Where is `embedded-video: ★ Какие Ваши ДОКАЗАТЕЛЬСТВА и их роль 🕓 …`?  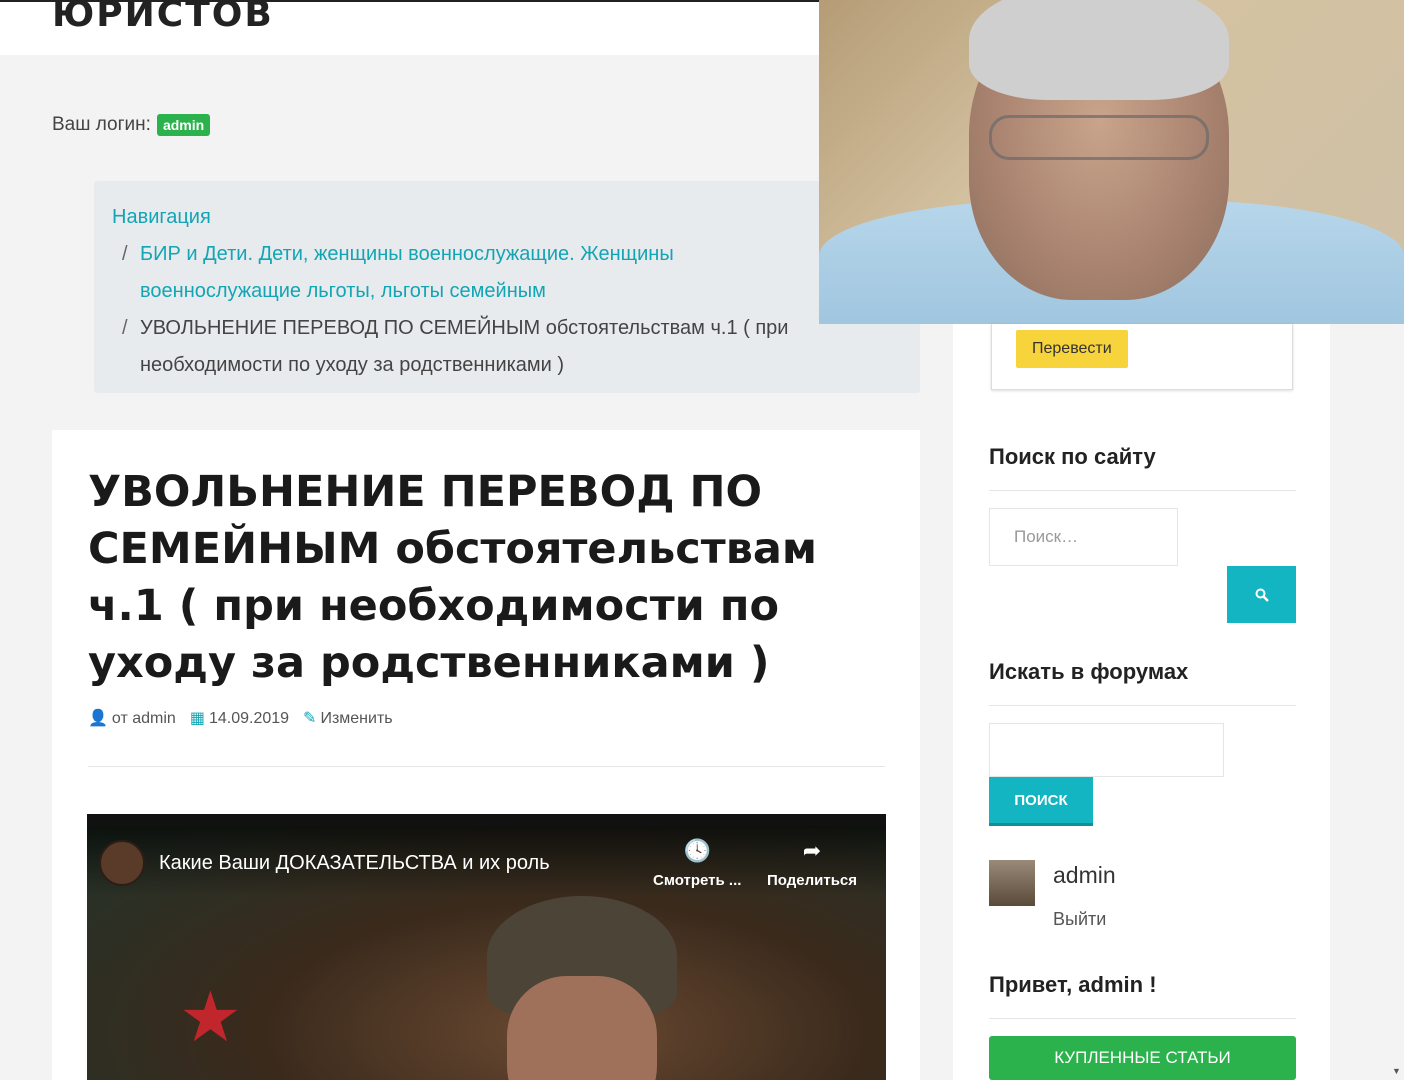
embedded-video: ★ Какие Ваши ДОКАЗАТЕЛЬСТВА и их роль 🕓 … is located at coordinates (486, 947).